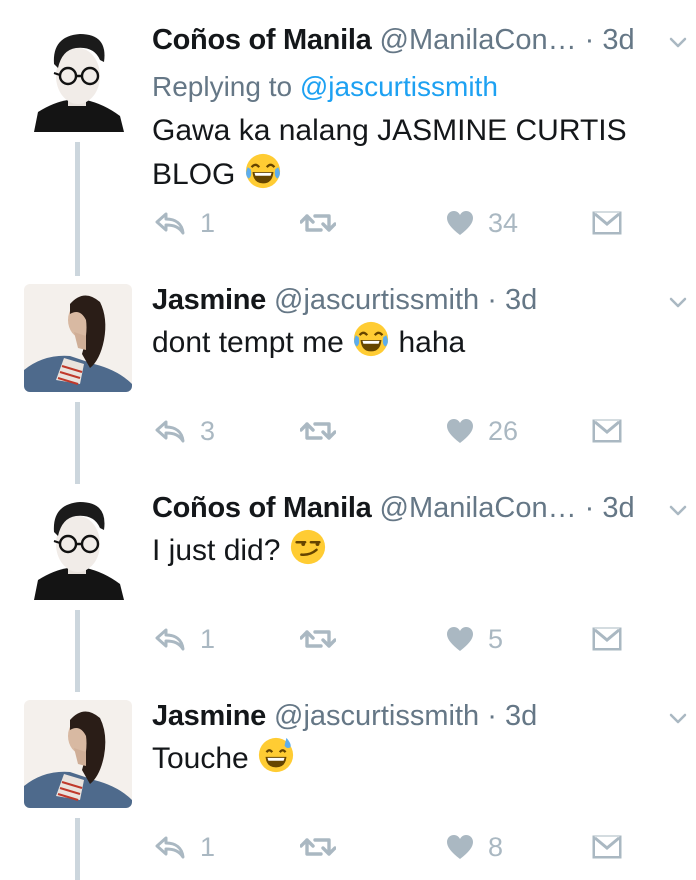  Describe the element at coordinates (406, 758) in the screenshot. I see `tweet-text: Touche` at that location.